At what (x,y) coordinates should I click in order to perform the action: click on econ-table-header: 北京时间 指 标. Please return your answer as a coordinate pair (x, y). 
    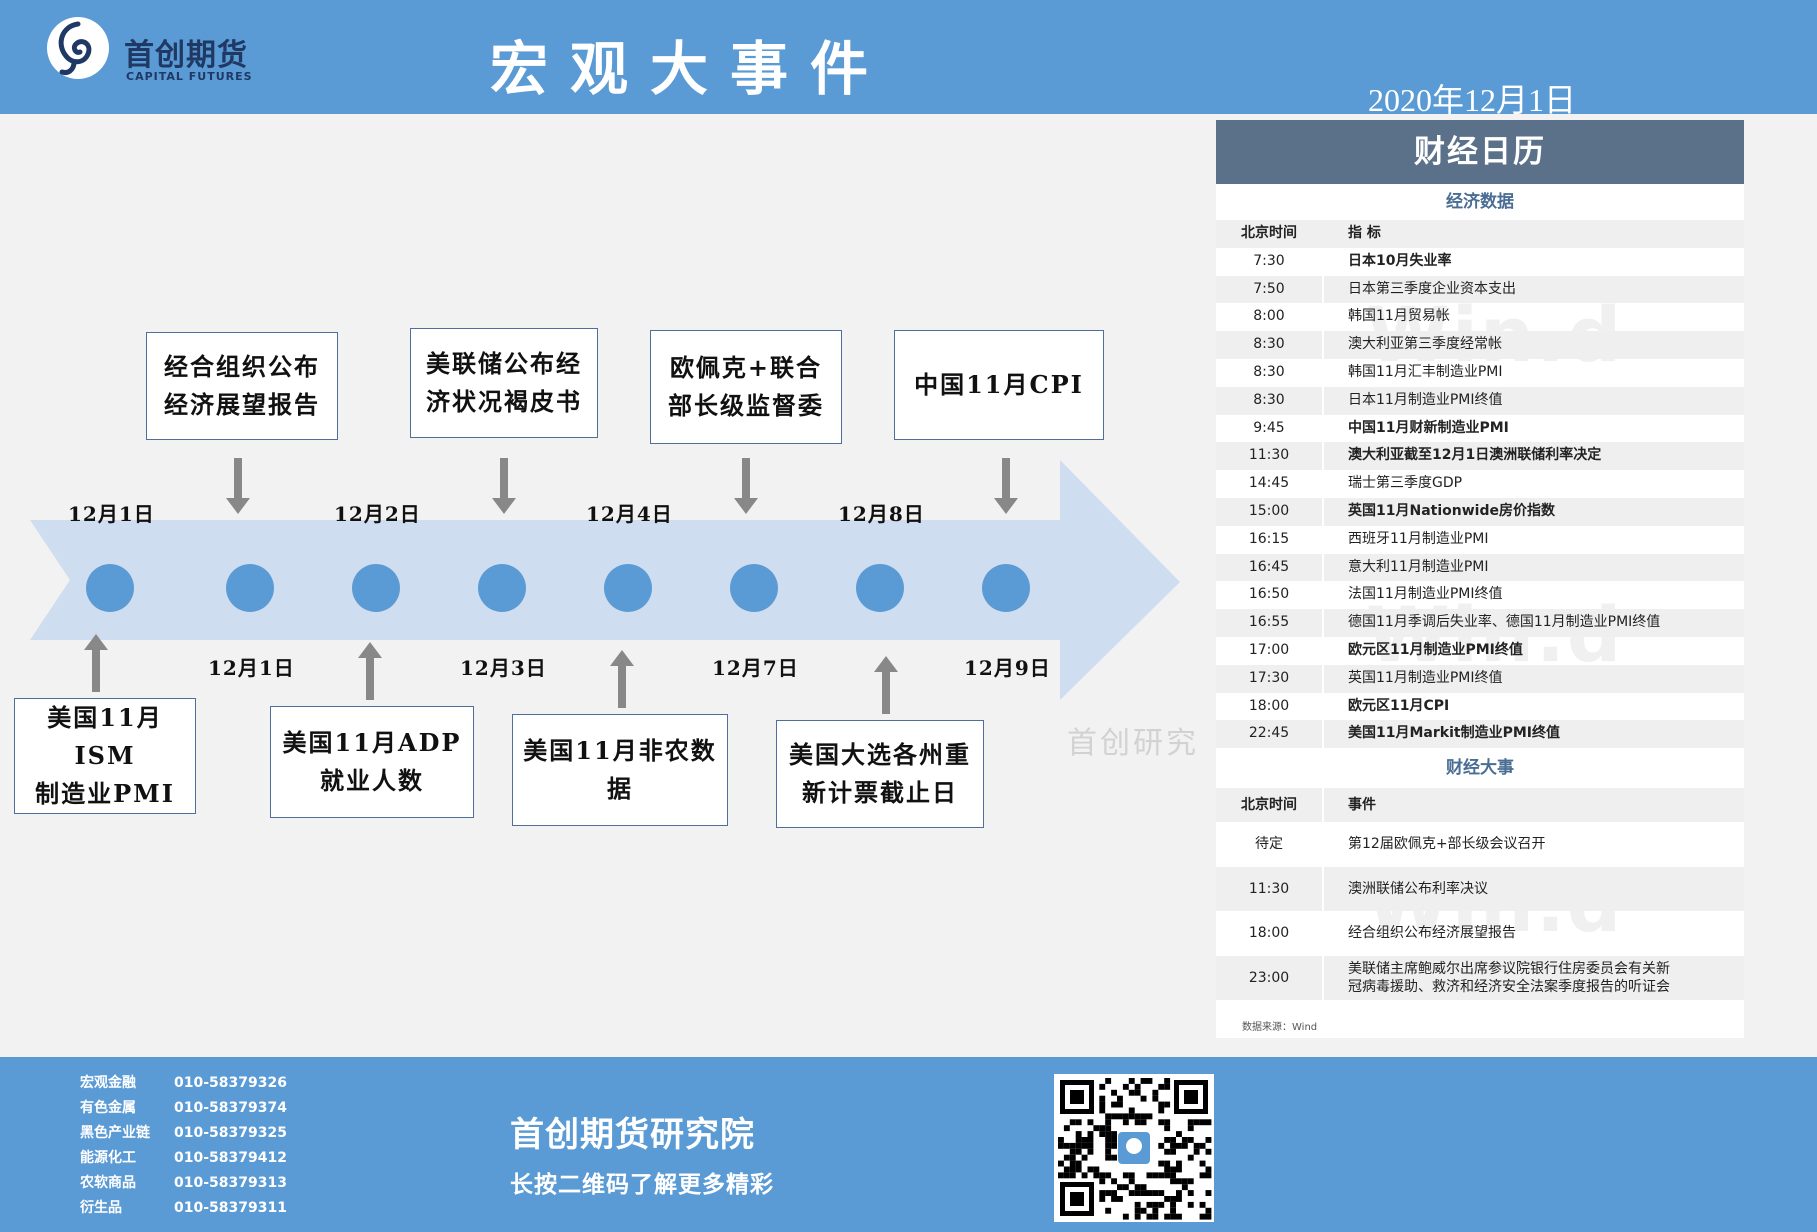
    Looking at the image, I should click on (1480, 234).